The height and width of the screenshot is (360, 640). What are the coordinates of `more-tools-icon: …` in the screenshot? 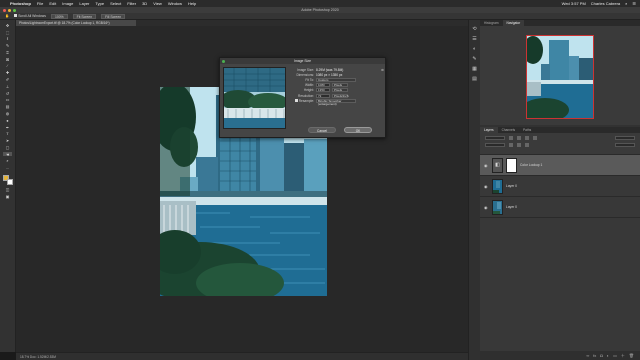 It's located at (7, 167).